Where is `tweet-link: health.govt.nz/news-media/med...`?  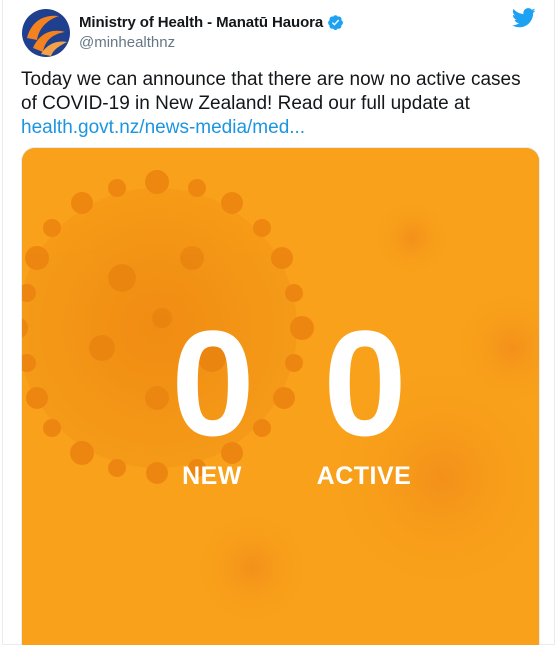
tweet-link: health.govt.nz/news-media/med... is located at coordinates (281, 128).